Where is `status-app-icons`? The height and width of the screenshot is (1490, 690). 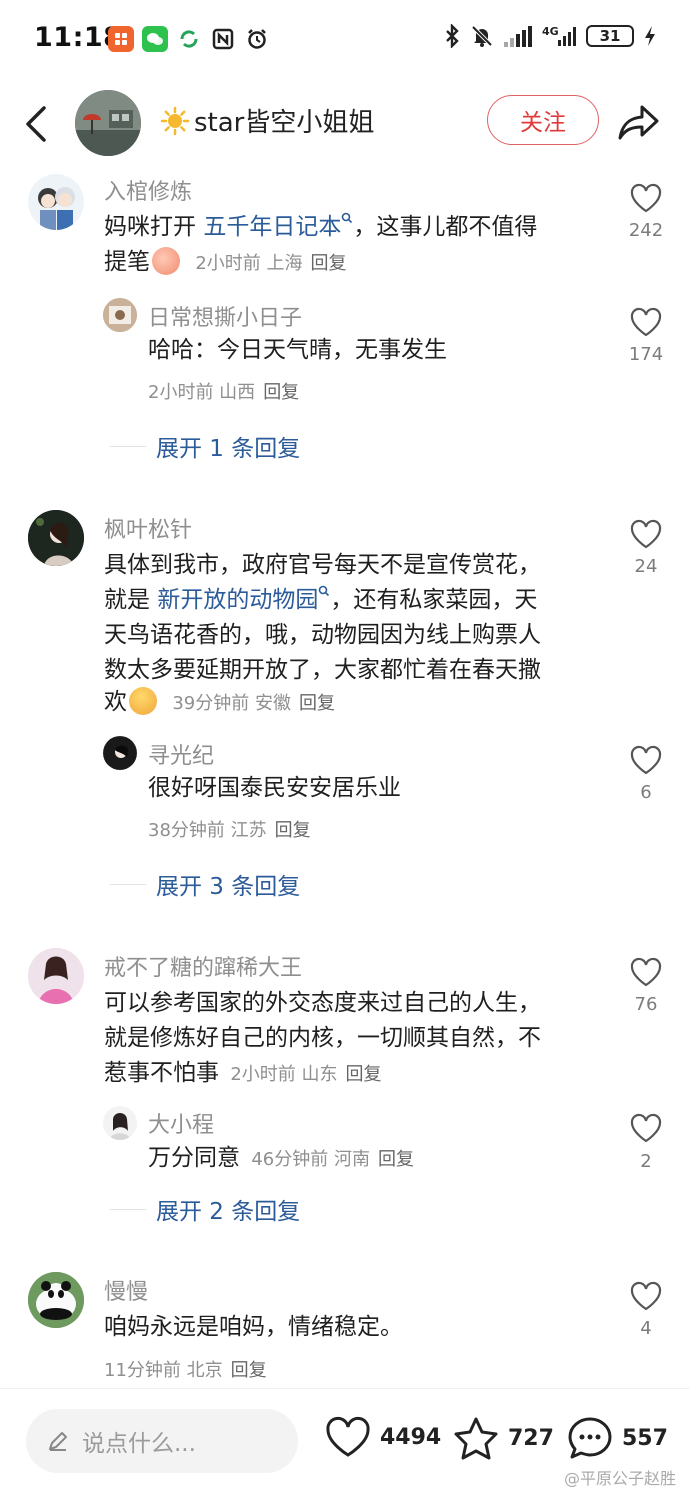
status-app-icons is located at coordinates (189, 39).